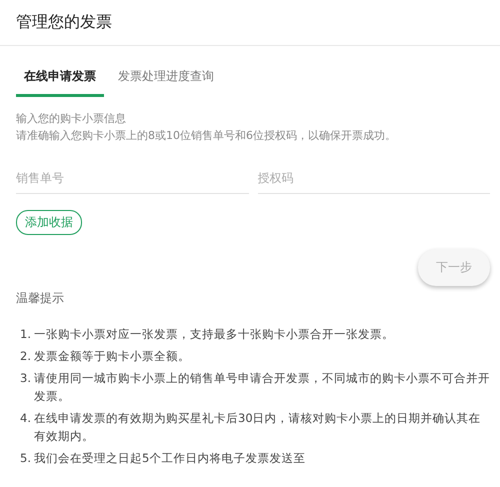  I want to click on tips-heading: 温馨提示, so click(40, 298).